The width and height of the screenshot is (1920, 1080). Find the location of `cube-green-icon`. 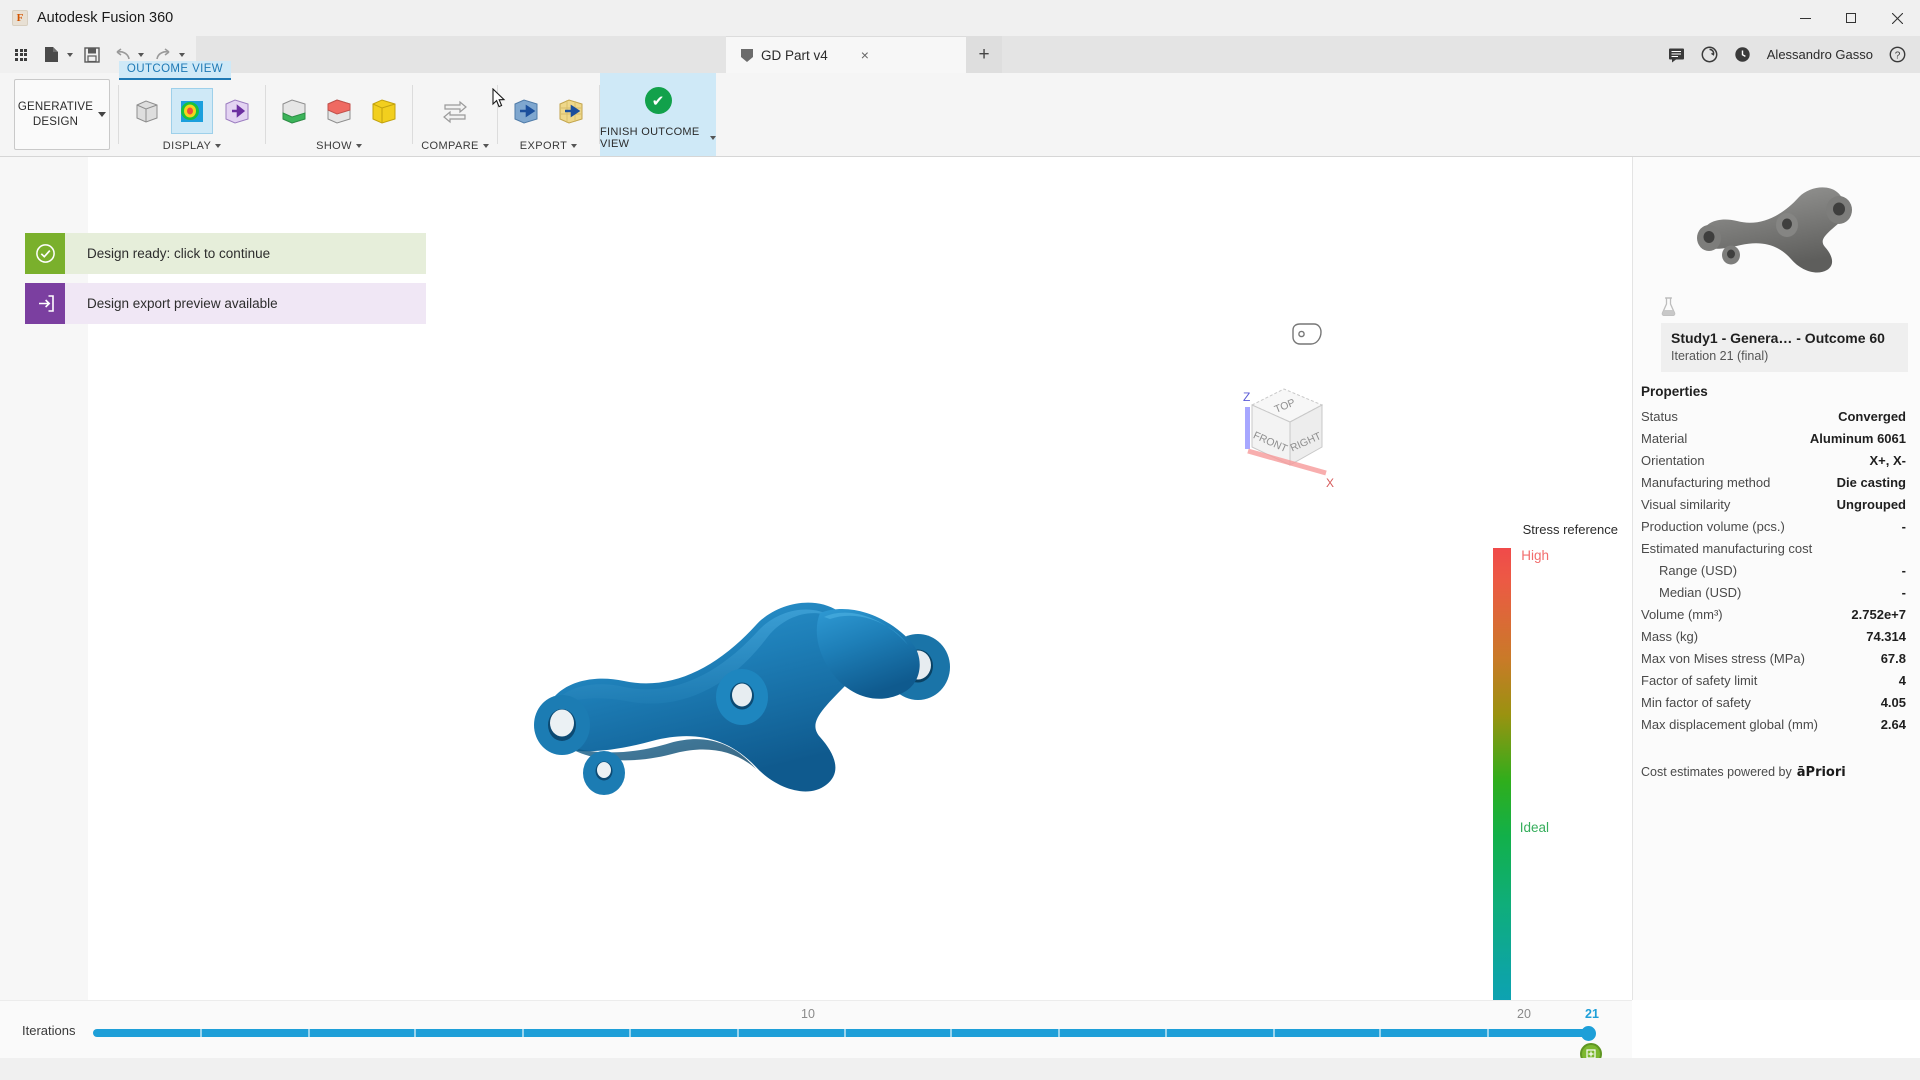

cube-green-icon is located at coordinates (294, 111).